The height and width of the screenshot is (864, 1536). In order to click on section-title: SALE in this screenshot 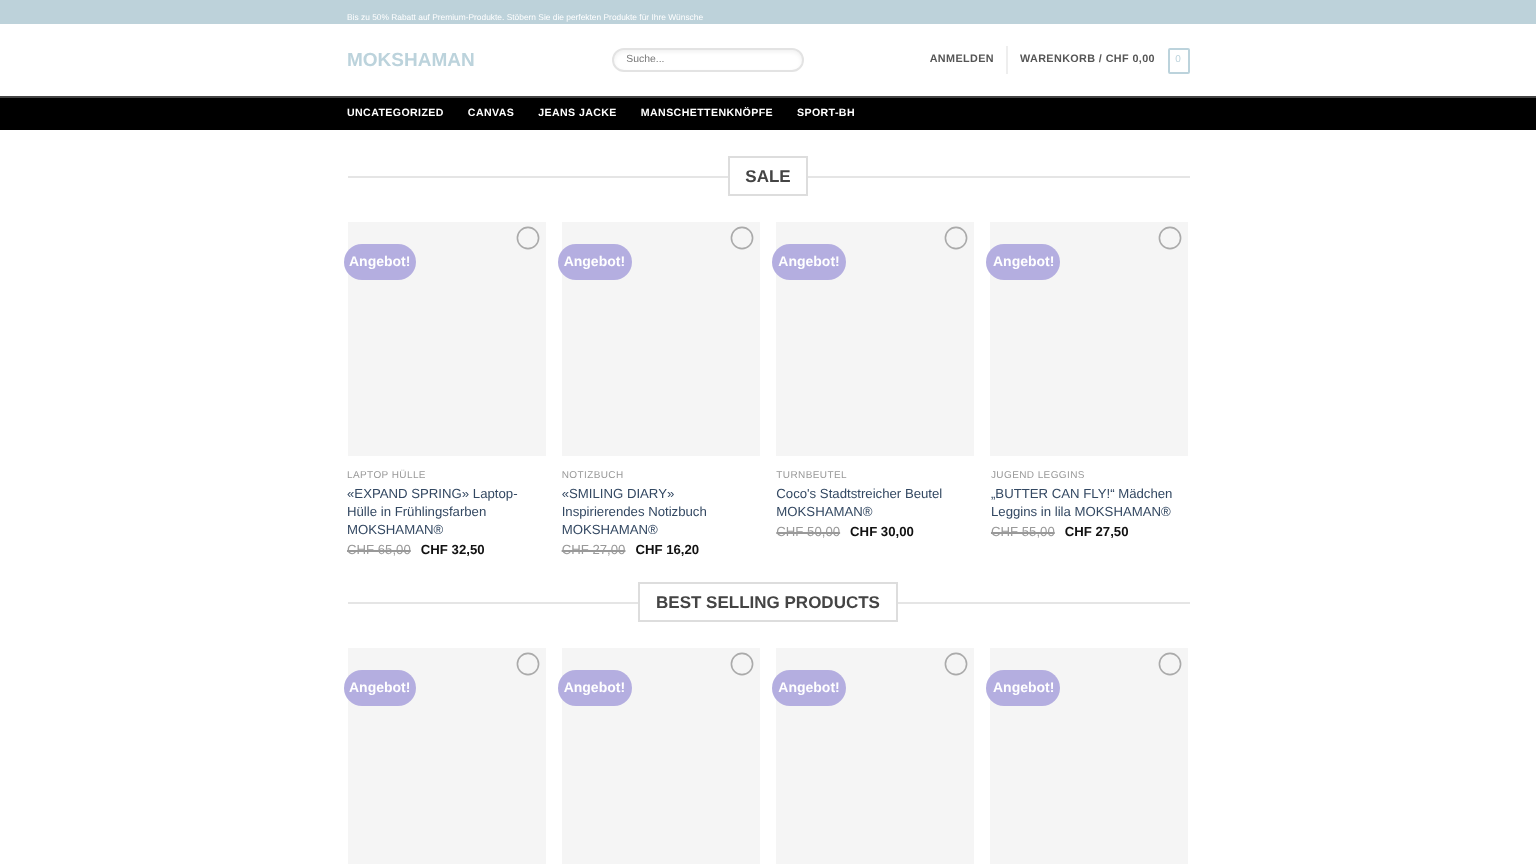, I will do `click(768, 176)`.